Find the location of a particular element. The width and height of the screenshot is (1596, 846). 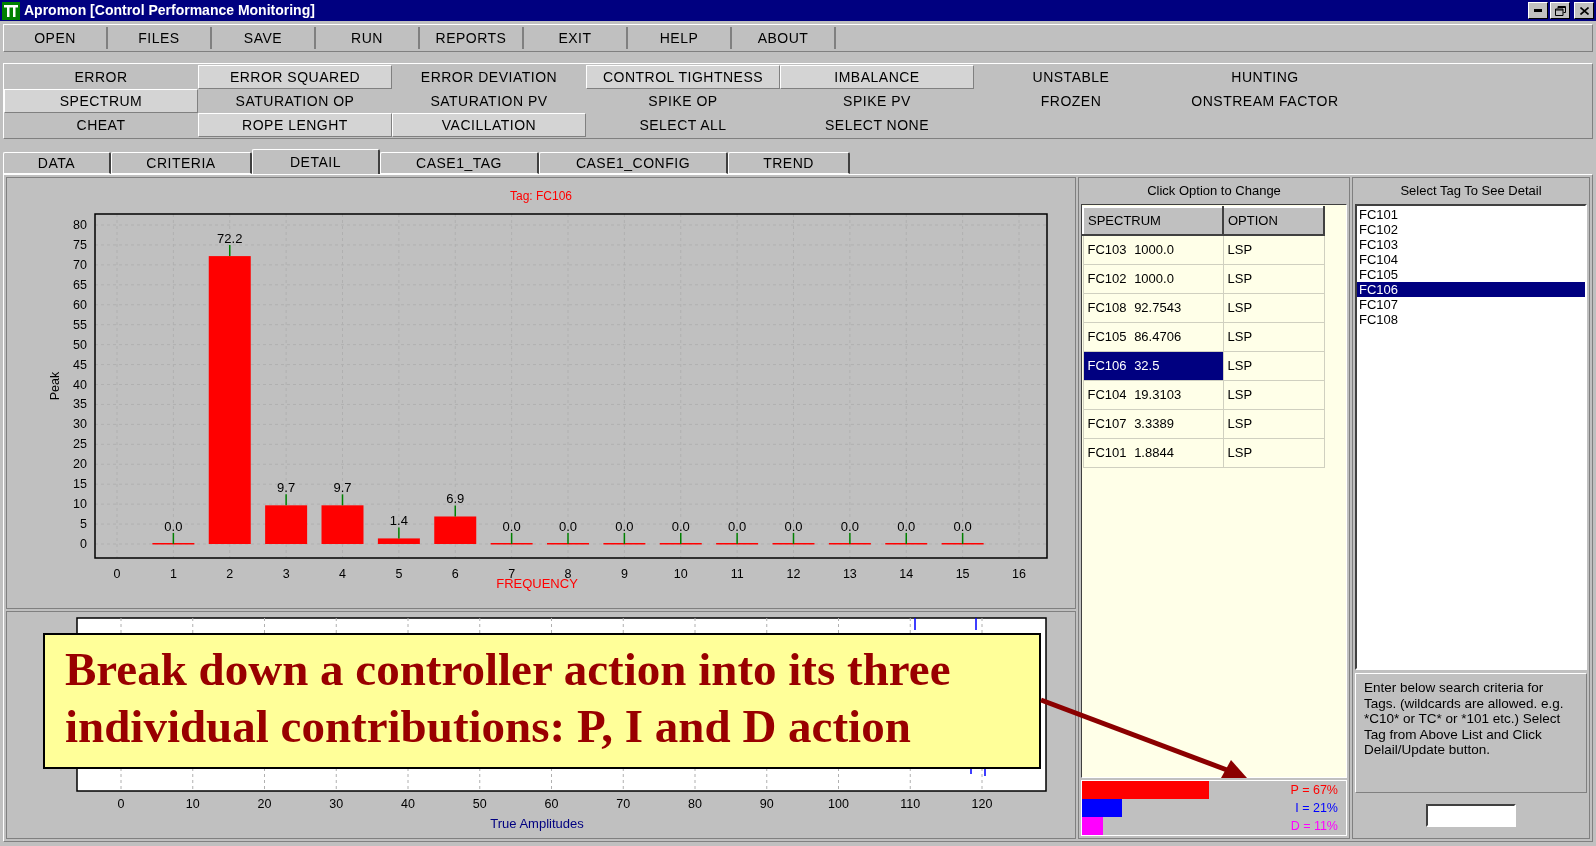

close-button is located at coordinates (1584, 10).